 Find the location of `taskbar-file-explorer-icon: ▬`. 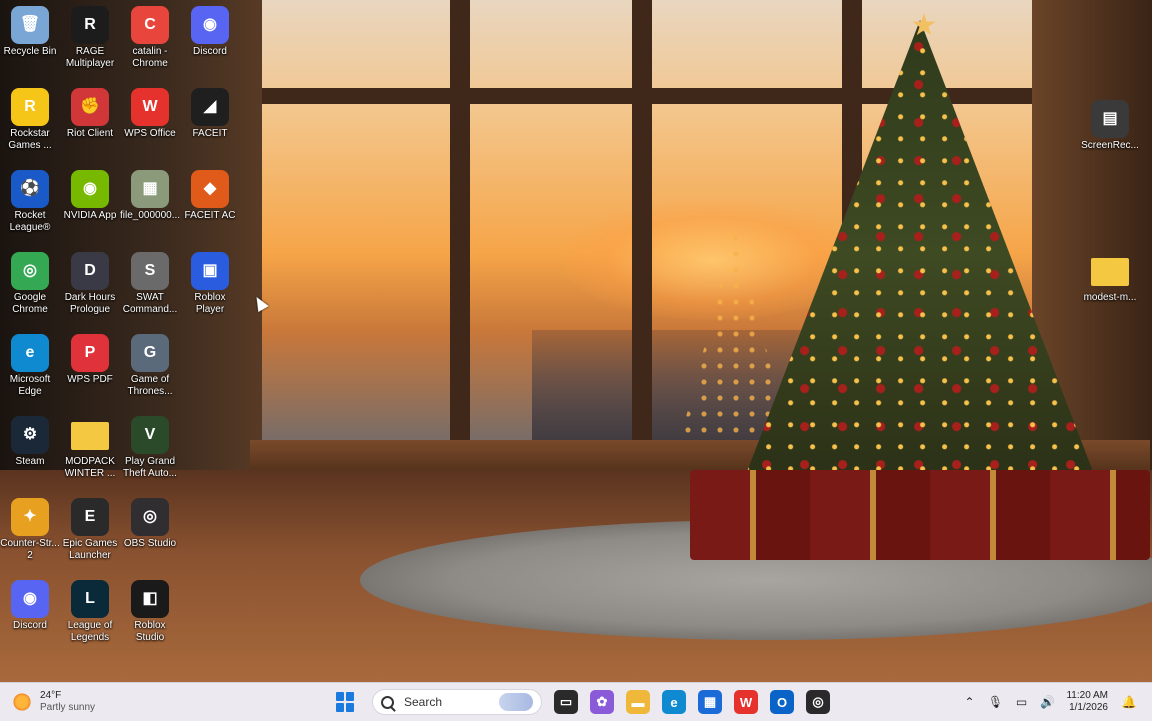

taskbar-file-explorer-icon: ▬ is located at coordinates (638, 702).